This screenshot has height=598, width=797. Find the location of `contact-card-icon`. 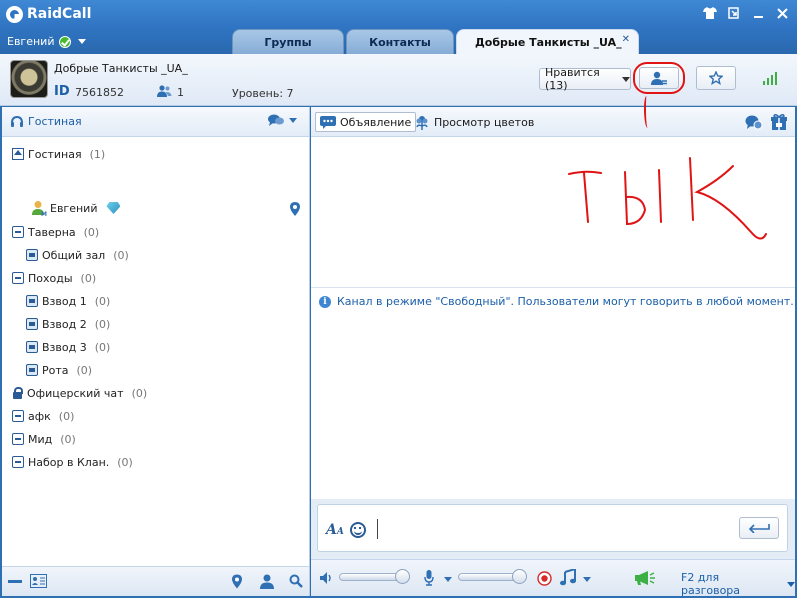

contact-card-icon is located at coordinates (38, 581).